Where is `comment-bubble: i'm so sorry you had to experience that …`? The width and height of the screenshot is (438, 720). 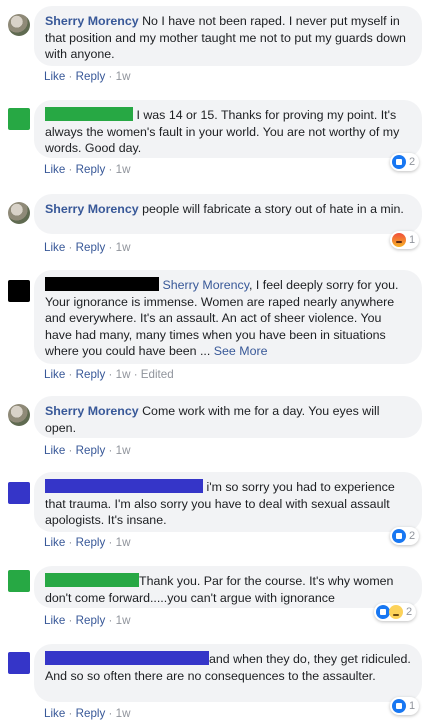 comment-bubble: i'm so sorry you had to experience that … is located at coordinates (228, 502).